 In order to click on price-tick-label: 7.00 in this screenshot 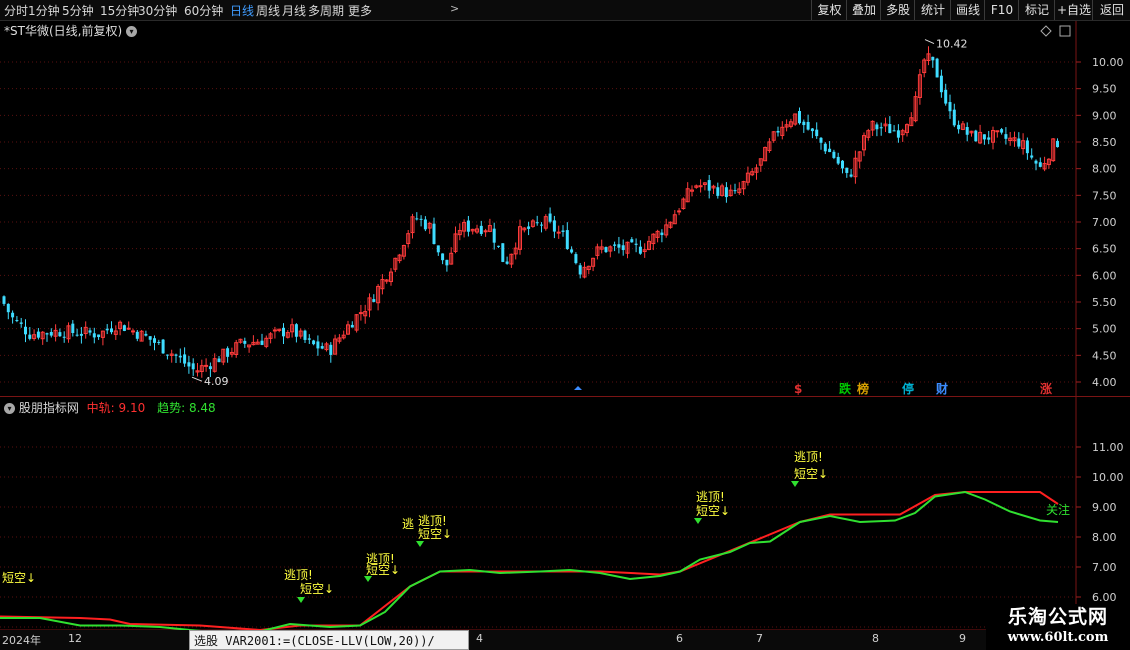, I will do `click(1104, 222)`.